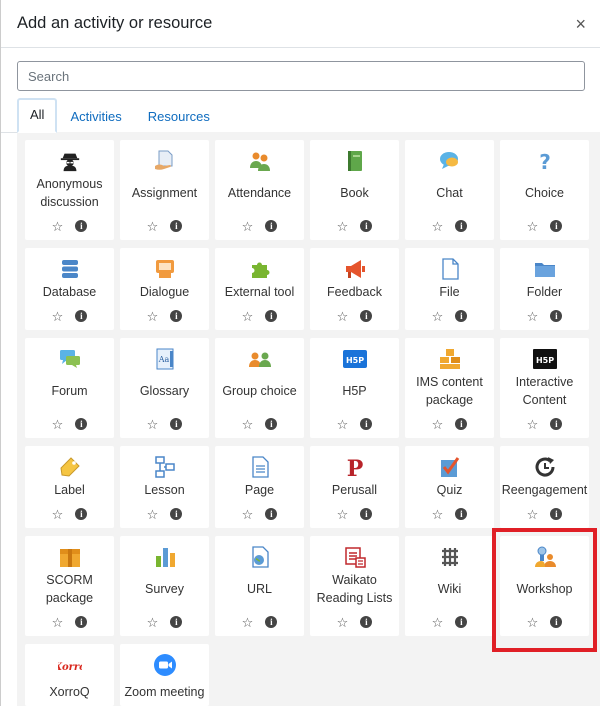  I want to click on activity-item-external-tool: External tool ☆ i, so click(259, 289).